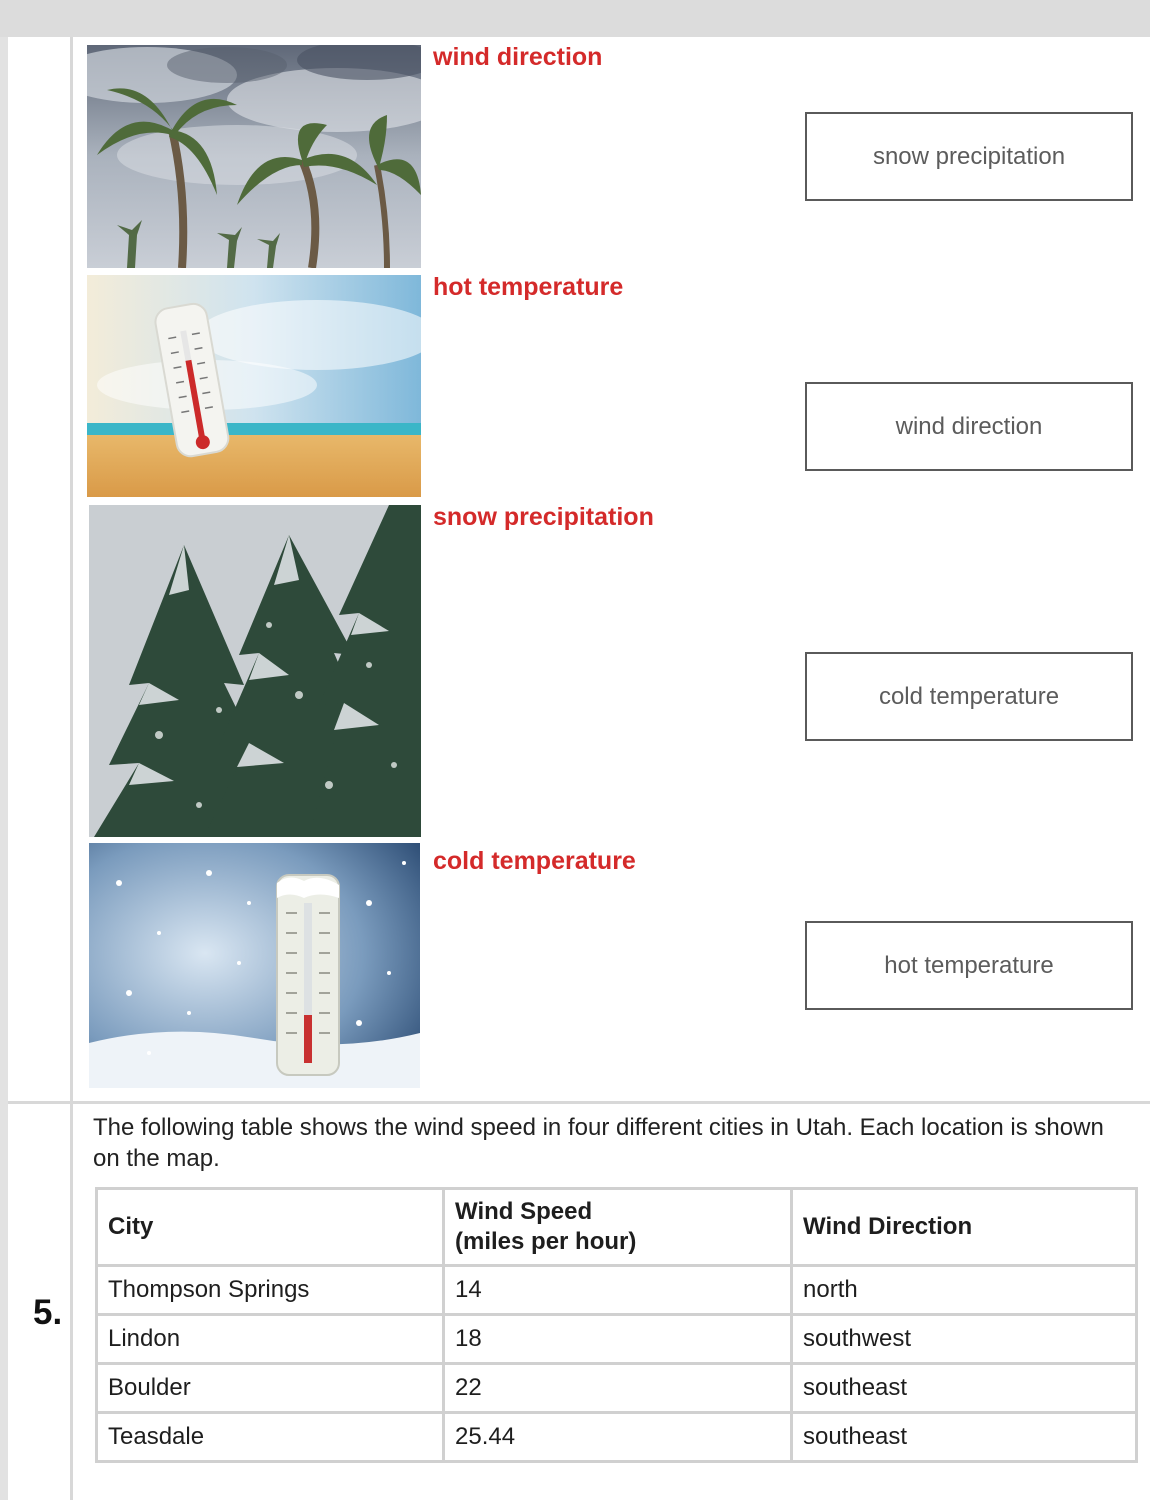 The width and height of the screenshot is (1150, 1500). I want to click on question-number: 5., so click(48, 1312).